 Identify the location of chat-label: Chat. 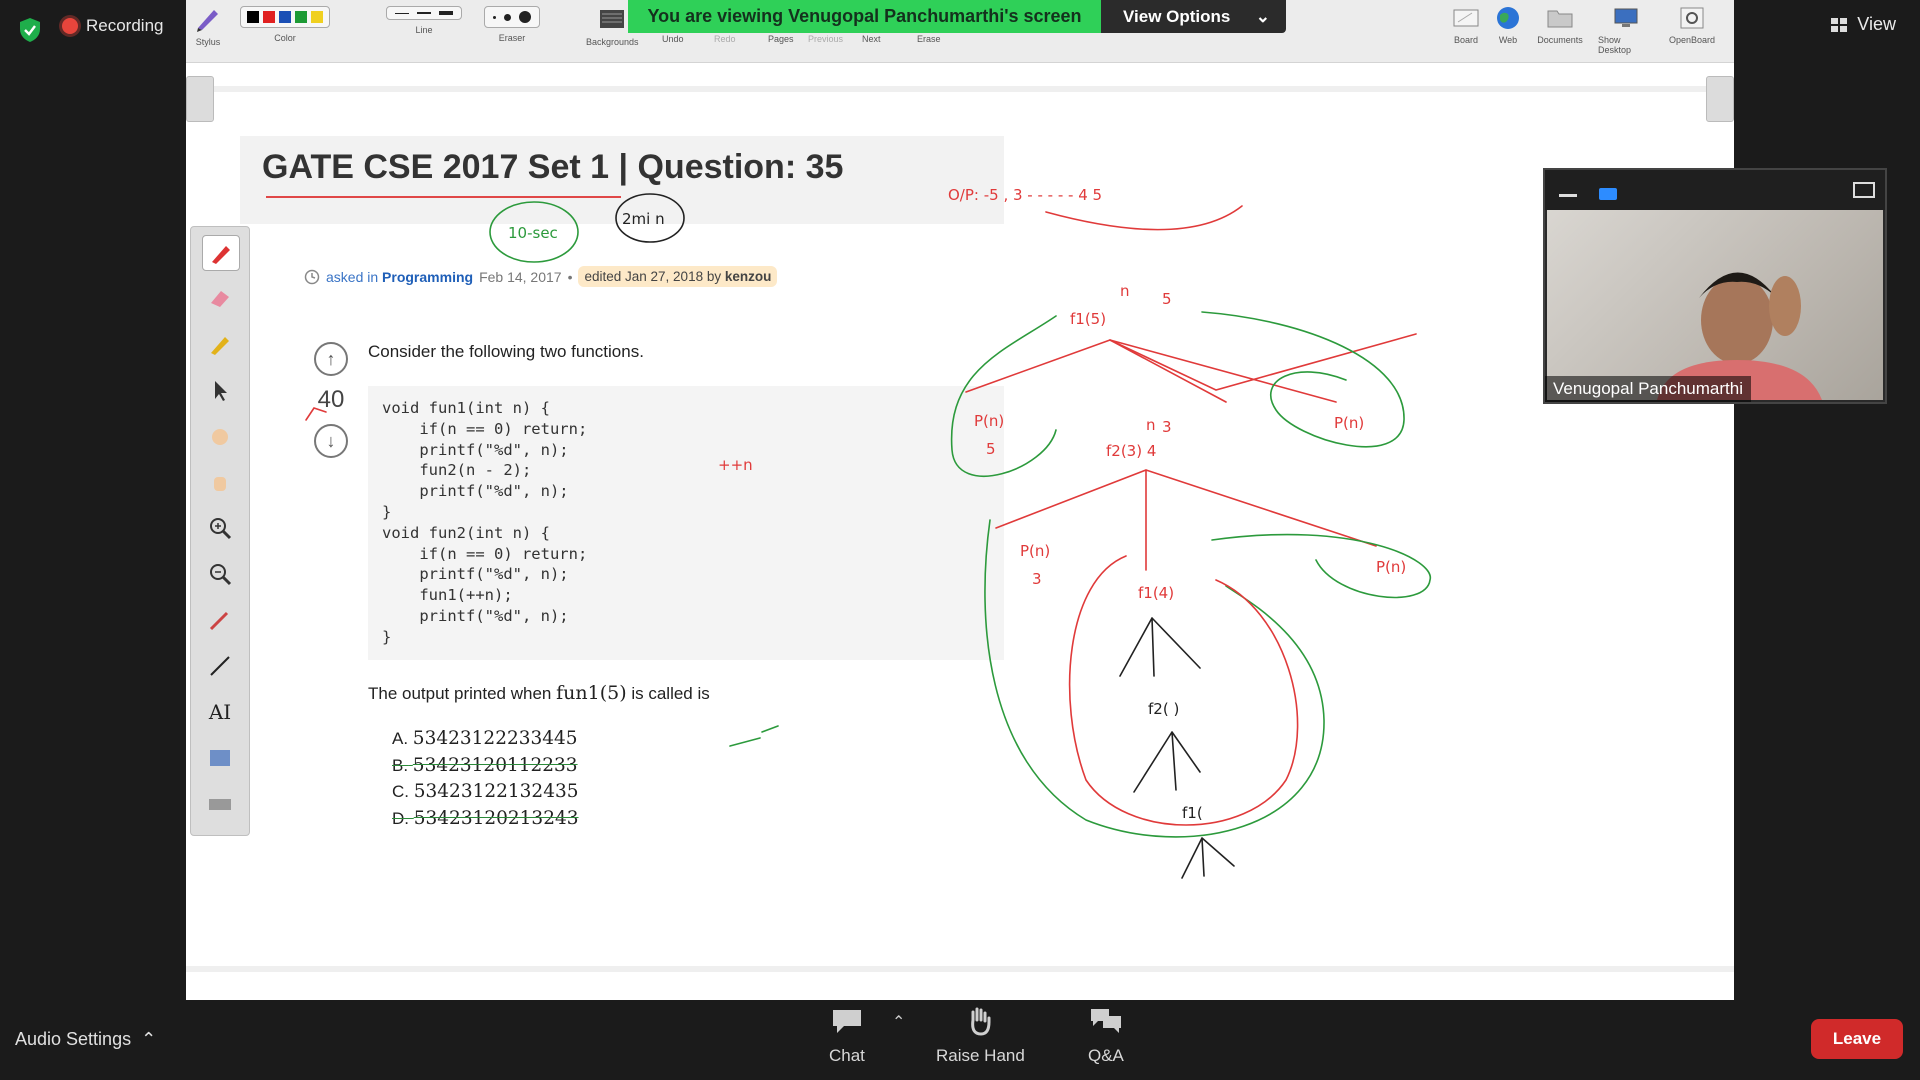
(847, 1055).